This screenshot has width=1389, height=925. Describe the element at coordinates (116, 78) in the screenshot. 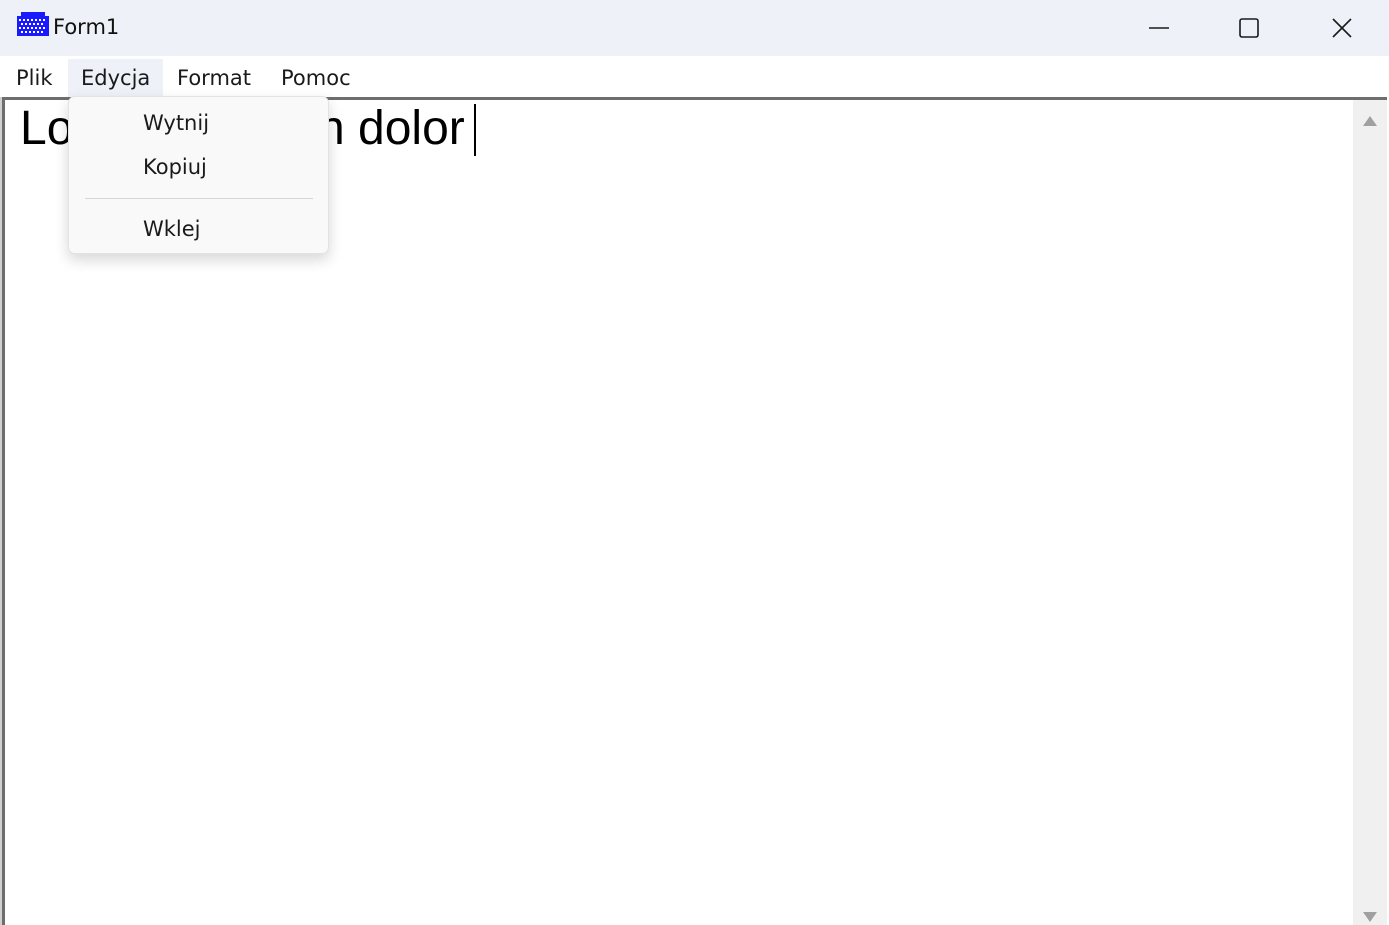

I see `menu-edycja: Edycja` at that location.